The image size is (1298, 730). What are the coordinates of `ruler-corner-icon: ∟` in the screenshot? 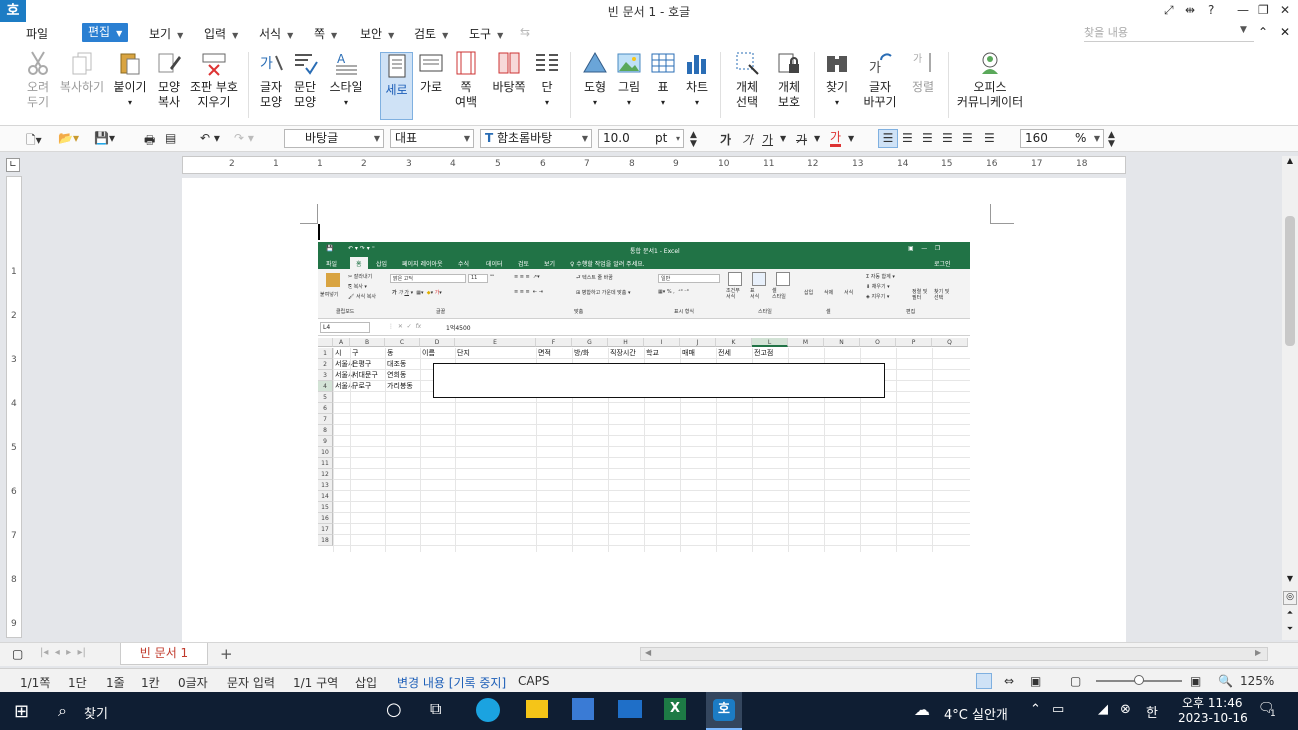 It's located at (13, 165).